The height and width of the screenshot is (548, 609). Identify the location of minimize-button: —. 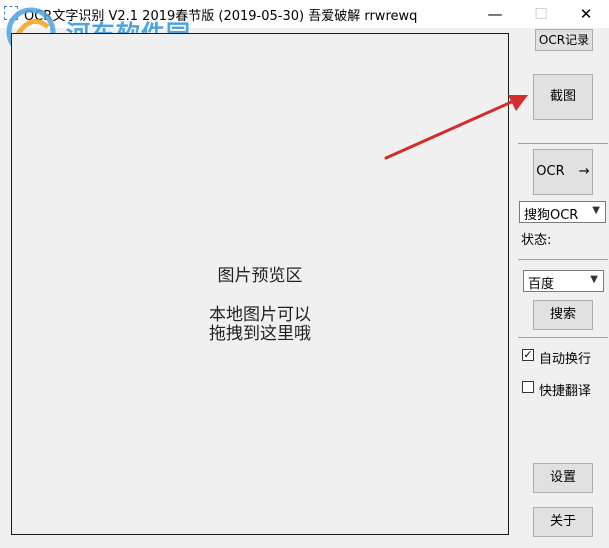
(495, 14).